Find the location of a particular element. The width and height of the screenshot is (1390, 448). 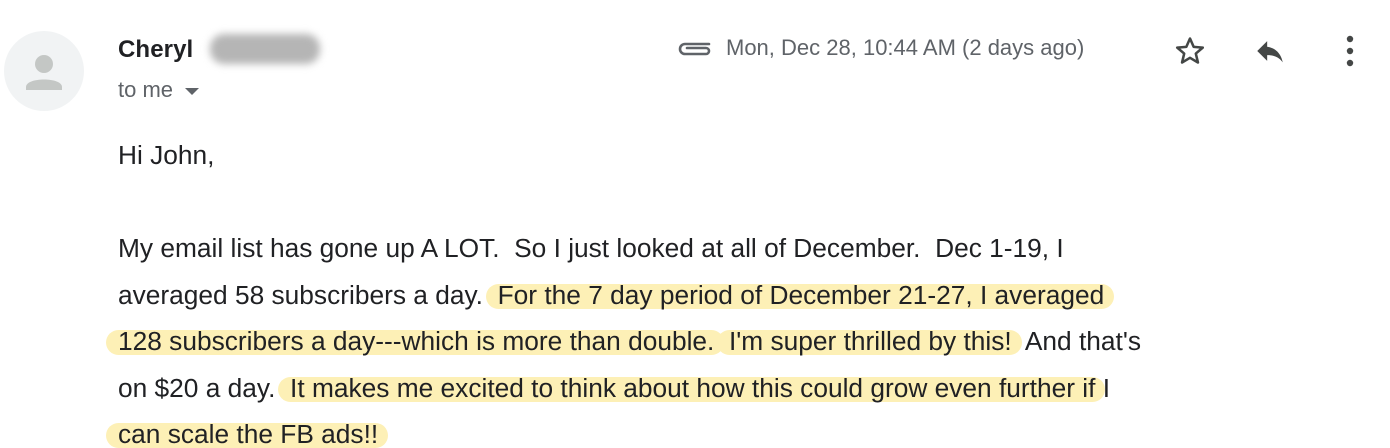

person-icon is located at coordinates (44, 72).